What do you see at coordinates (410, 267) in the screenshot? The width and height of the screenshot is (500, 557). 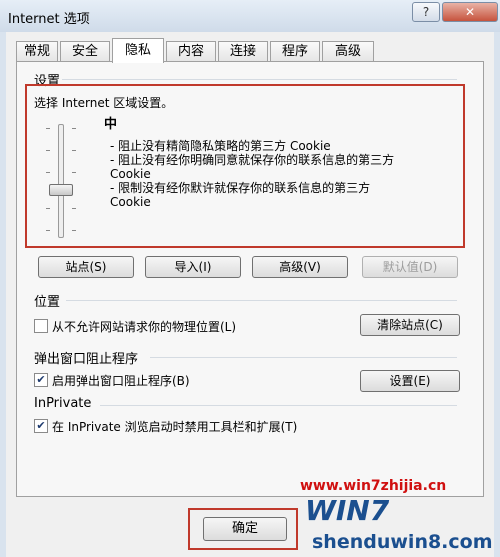 I see `default-button: 默认值(D)` at bounding box center [410, 267].